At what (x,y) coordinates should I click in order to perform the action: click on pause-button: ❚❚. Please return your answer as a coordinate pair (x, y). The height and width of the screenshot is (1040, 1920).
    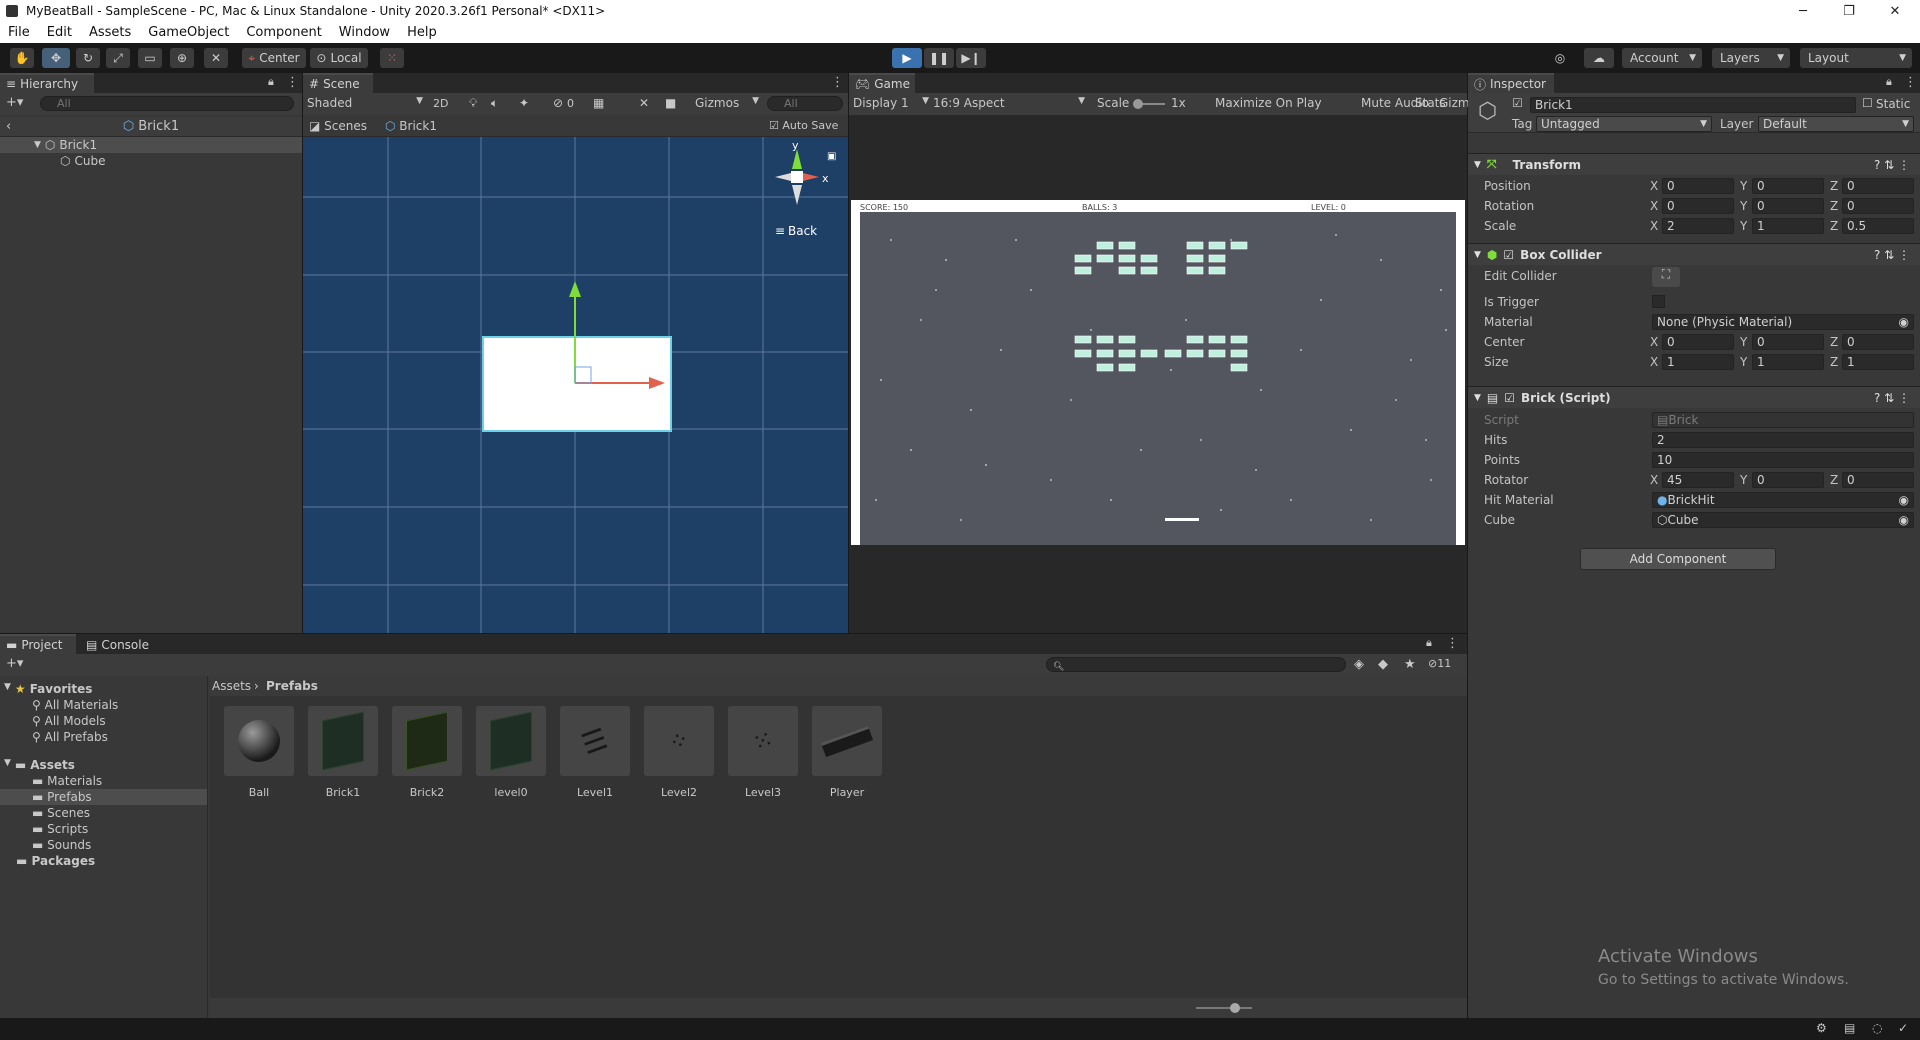
    Looking at the image, I should click on (939, 58).